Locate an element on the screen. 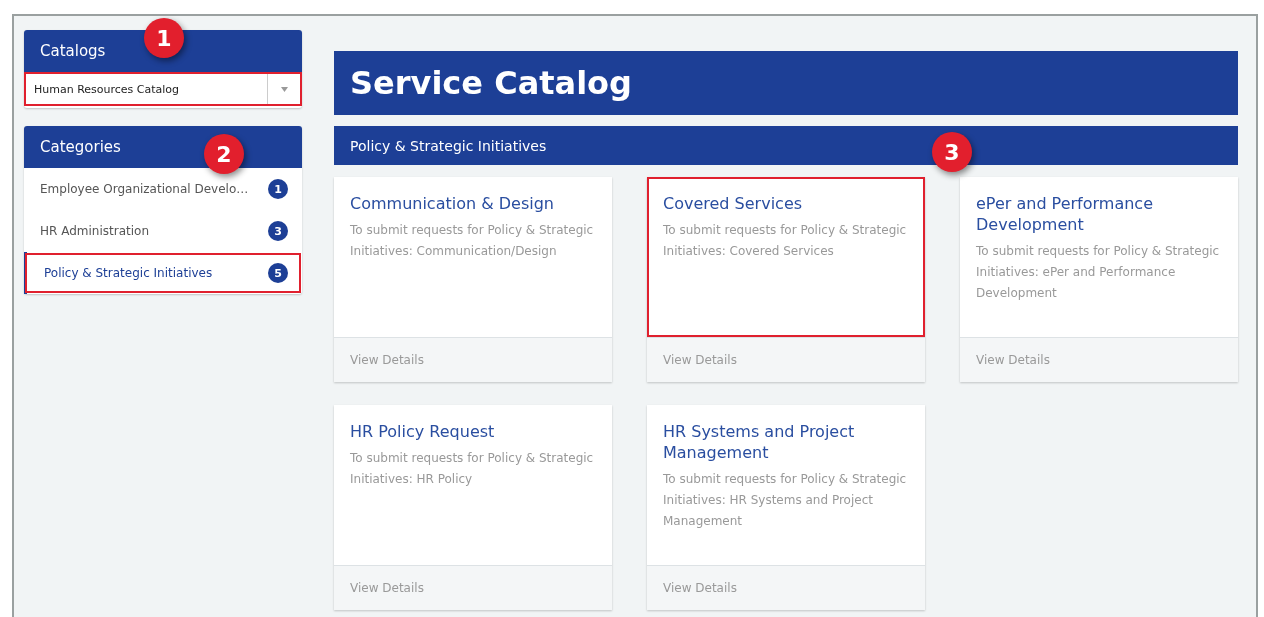  catalog-dropdown: Human Resources Catalog is located at coordinates (163, 89).